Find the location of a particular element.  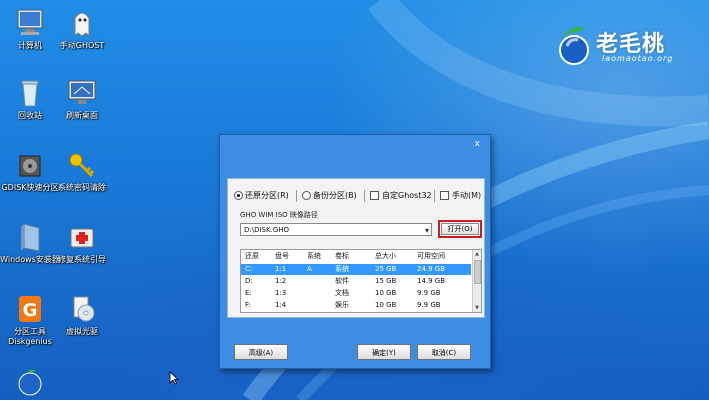

desktop-icon-windows-installer: Windows安装器 is located at coordinates (30, 243).